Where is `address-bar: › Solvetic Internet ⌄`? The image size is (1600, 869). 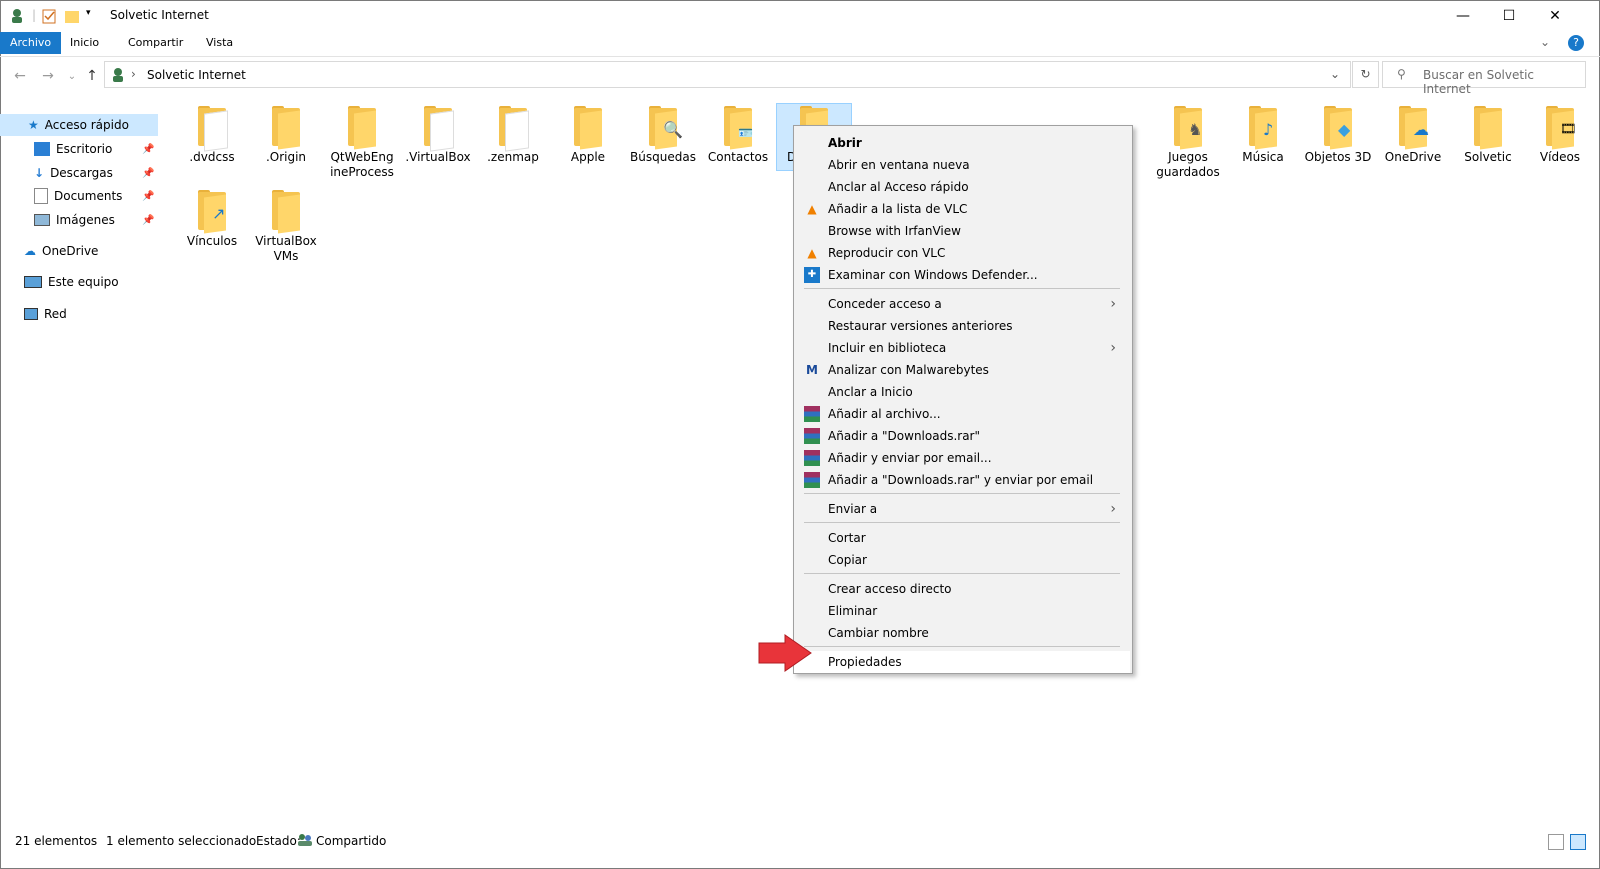
address-bar: › Solvetic Internet ⌄ is located at coordinates (727, 74).